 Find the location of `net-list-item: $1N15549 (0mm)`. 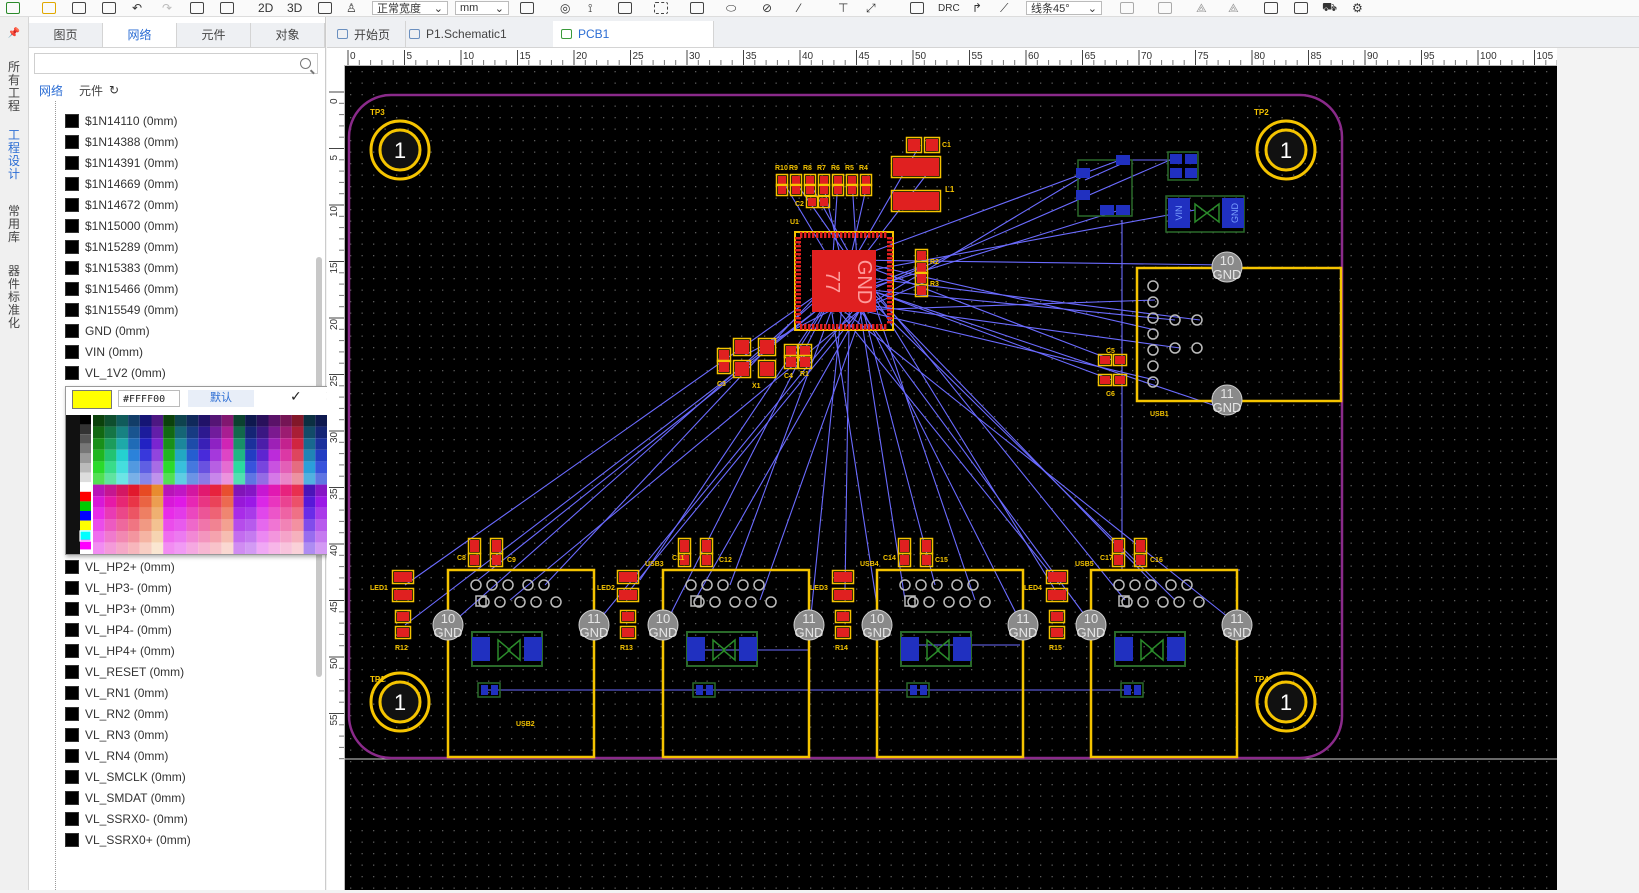

net-list-item: $1N15549 (0mm) is located at coordinates (115, 309).